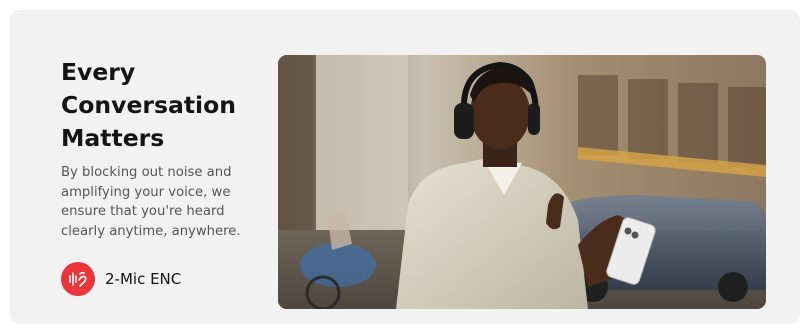  What do you see at coordinates (148, 105) in the screenshot?
I see `headline-line-2: Conversation` at bounding box center [148, 105].